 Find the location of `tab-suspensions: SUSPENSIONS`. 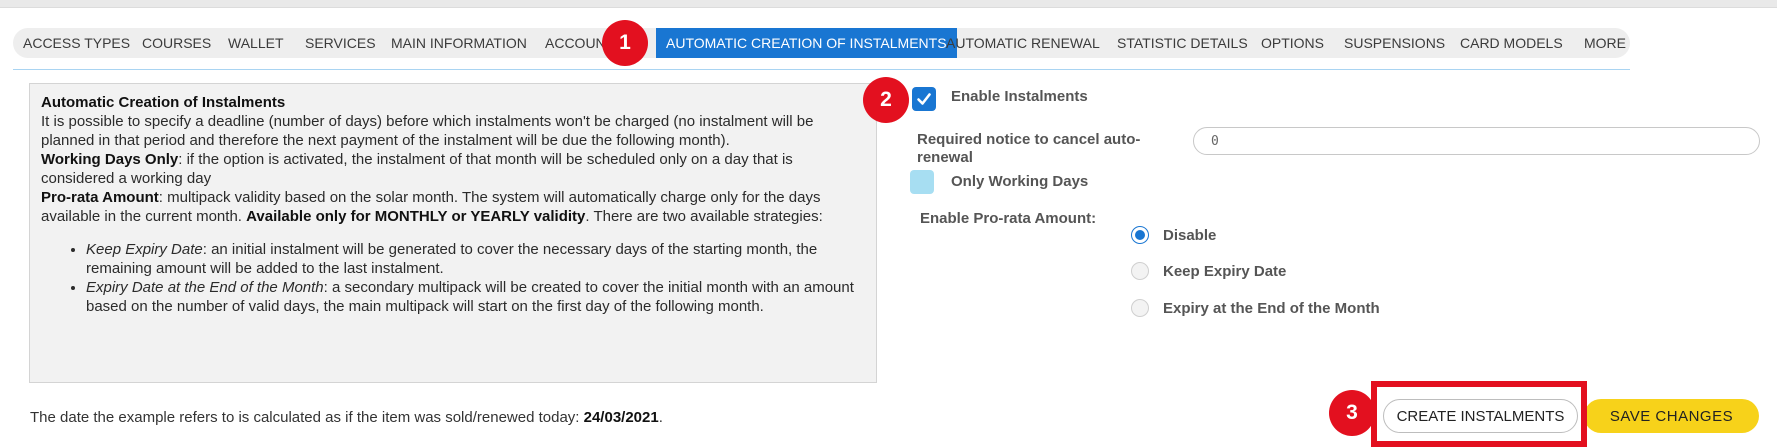

tab-suspensions: SUSPENSIONS is located at coordinates (1394, 43).